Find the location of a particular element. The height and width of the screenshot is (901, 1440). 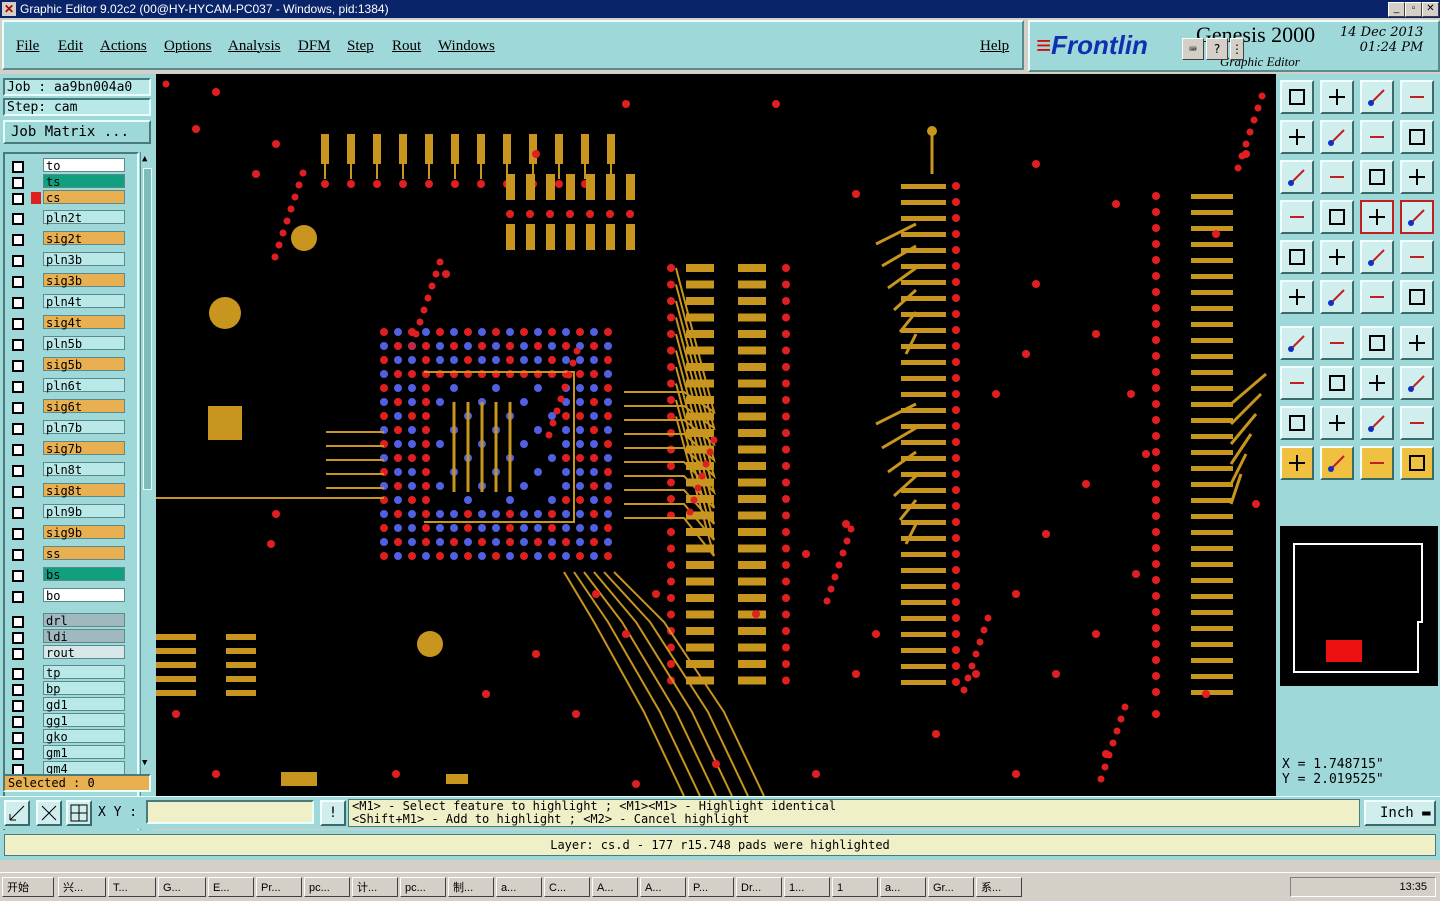

layer-name: sig8t is located at coordinates (84, 490).